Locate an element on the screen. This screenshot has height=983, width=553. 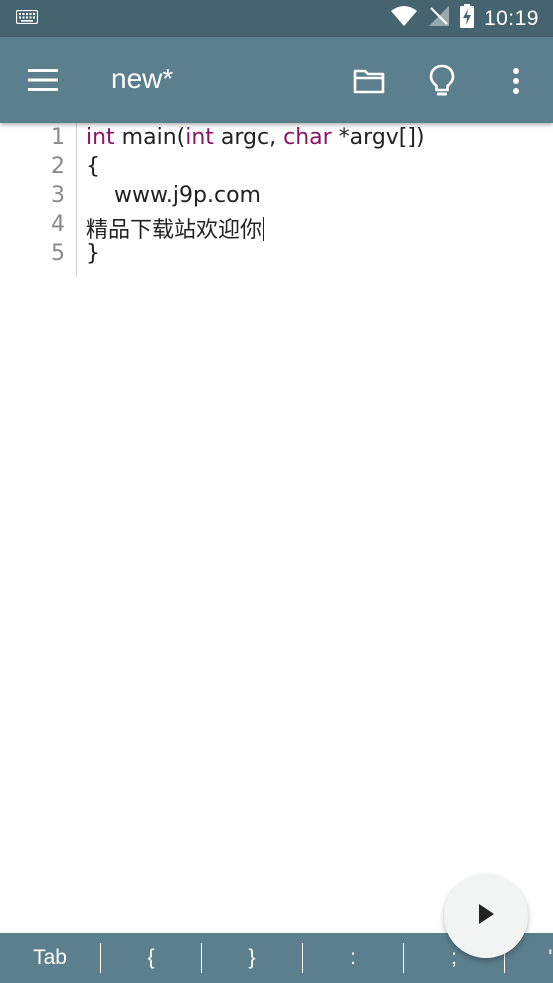
line-number-gutter: 1 2 3 4 5 is located at coordinates (38, 200).